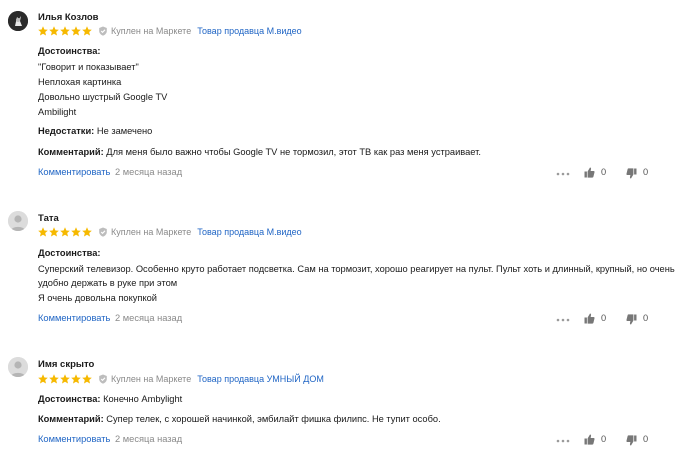  Describe the element at coordinates (66, 364) in the screenshot. I see `author-name: Имя скрыто` at that location.